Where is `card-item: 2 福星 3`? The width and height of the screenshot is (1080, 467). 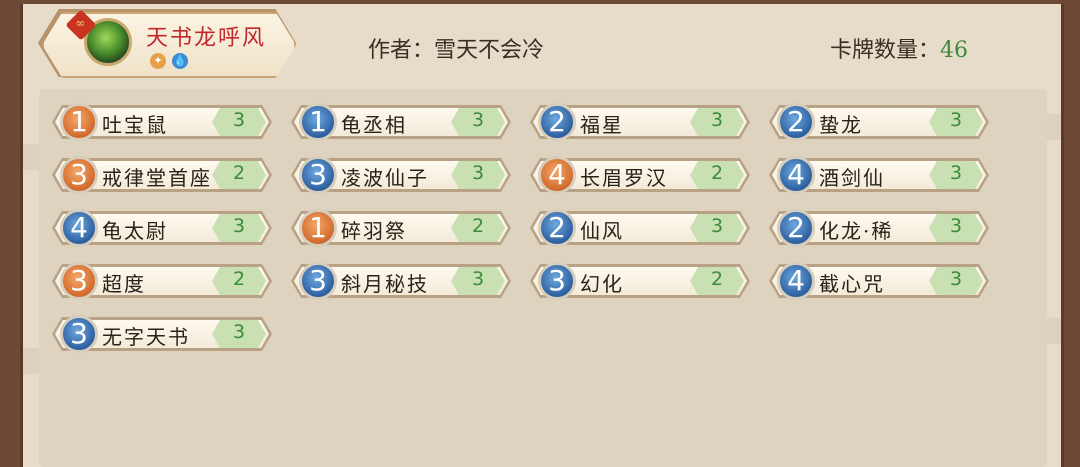 card-item: 2 福星 3 is located at coordinates (640, 122).